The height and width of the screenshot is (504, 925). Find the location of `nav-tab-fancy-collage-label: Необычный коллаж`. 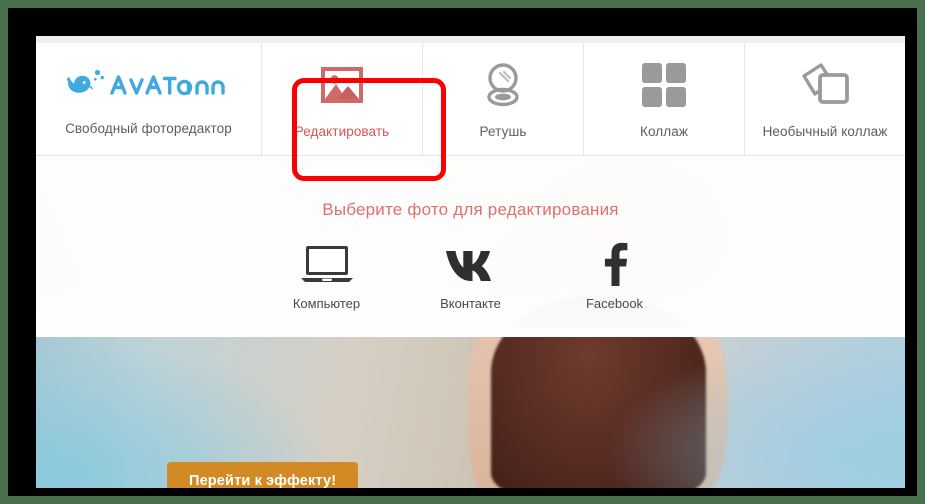

nav-tab-fancy-collage-label: Необычный коллаж is located at coordinates (825, 131).